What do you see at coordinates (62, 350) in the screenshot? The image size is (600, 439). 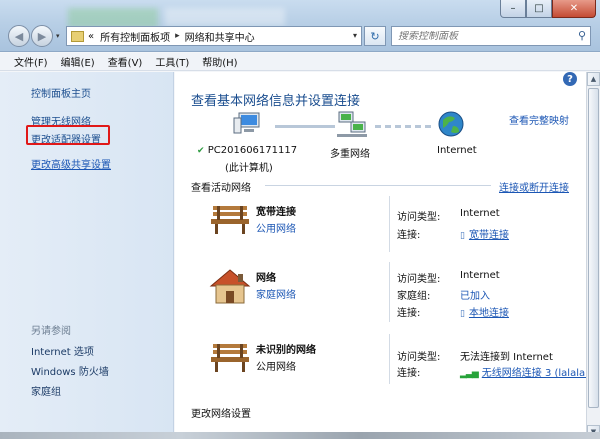 I see `see-also-internet-options: Internet 选项` at bounding box center [62, 350].